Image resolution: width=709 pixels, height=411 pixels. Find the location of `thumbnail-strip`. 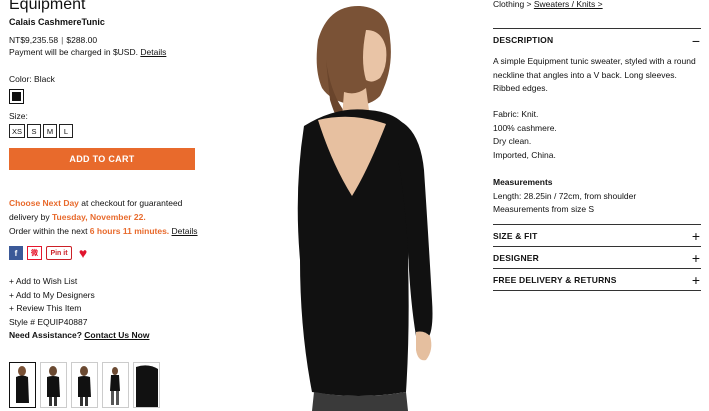

thumbnail-strip is located at coordinates (84, 385).